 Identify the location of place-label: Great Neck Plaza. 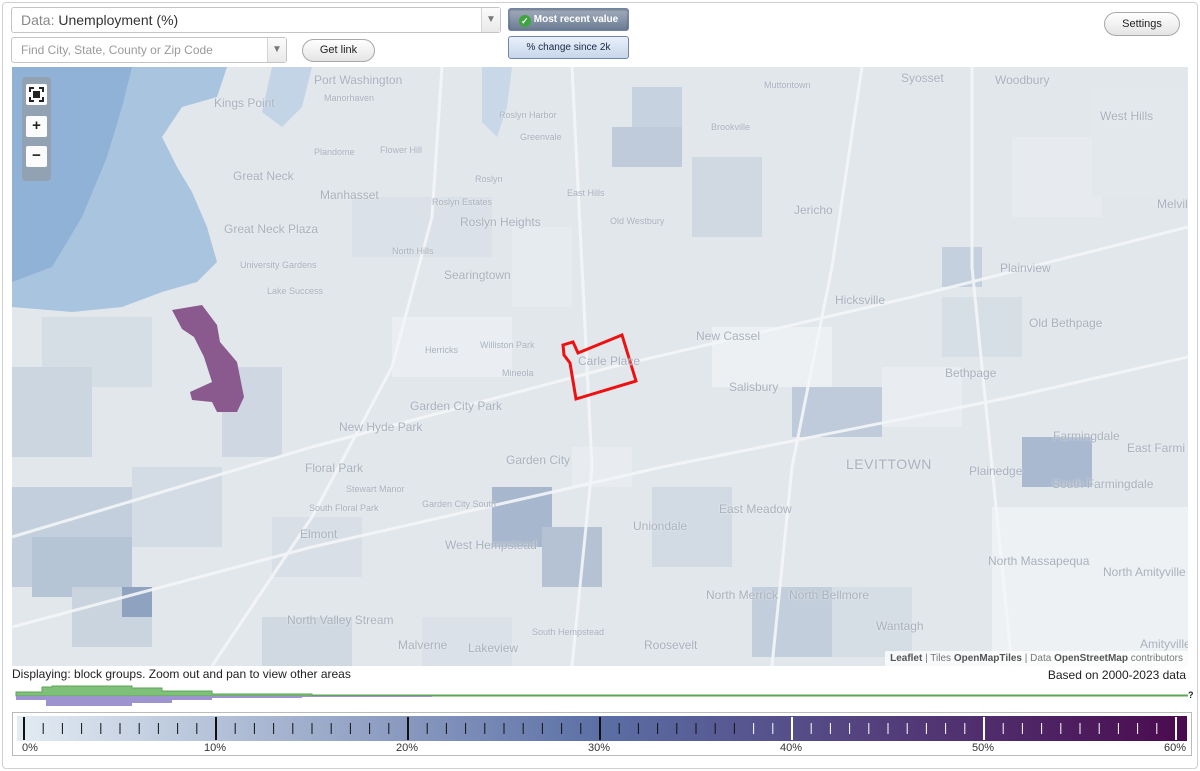
(271, 229).